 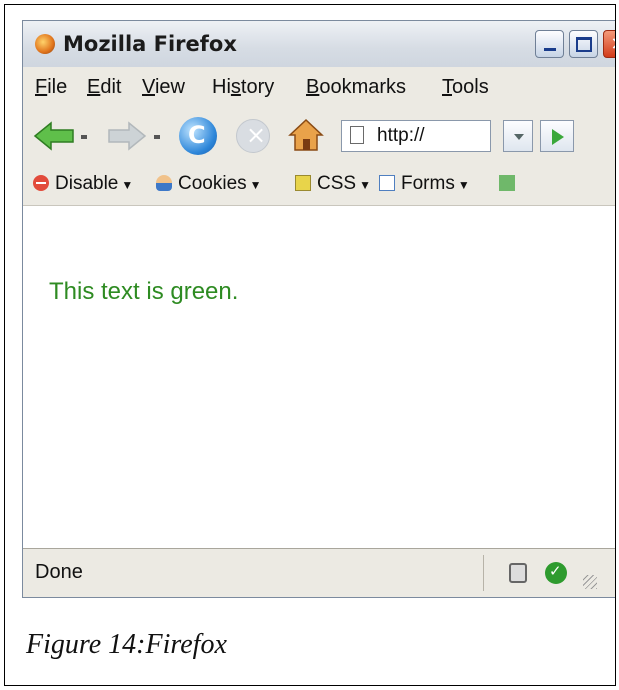 I want to click on menu-bar: File Edit View History Bookmarks Tools, so click(x=319, y=87).